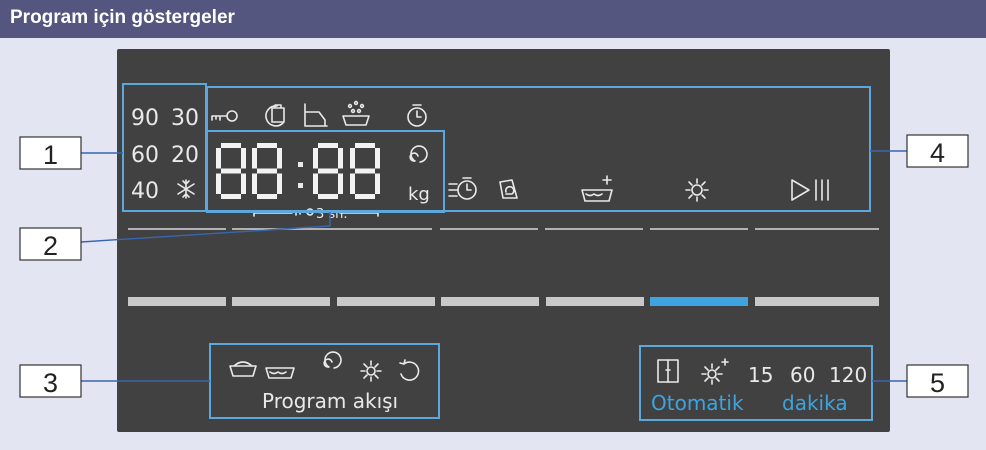 This screenshot has width=986, height=450. Describe the element at coordinates (300, 175) in the screenshot. I see `display-colon` at that location.